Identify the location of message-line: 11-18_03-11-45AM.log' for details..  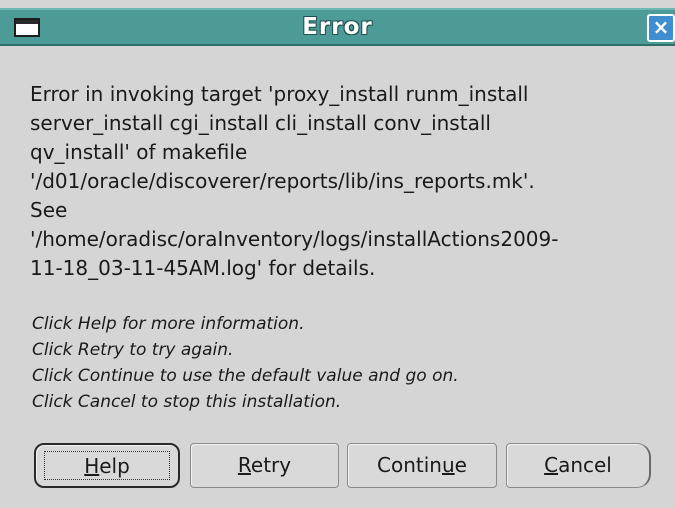
(203, 268).